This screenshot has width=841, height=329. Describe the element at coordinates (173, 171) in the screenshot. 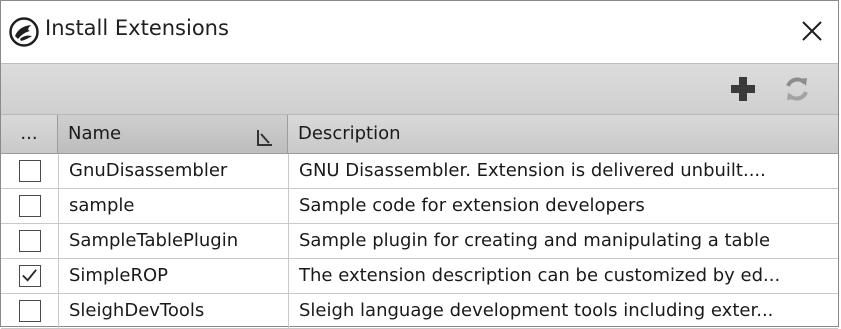

I see `extension-name: GnuDisassembler` at that location.